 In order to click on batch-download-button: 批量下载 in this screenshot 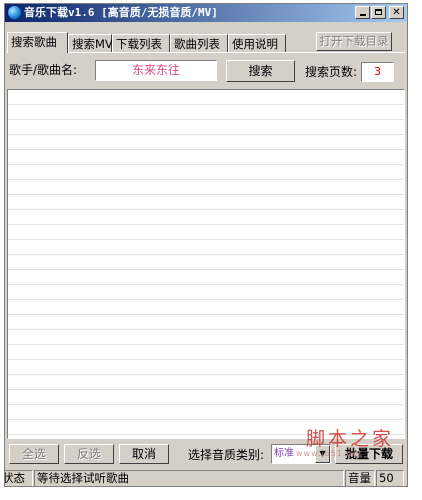, I will do `click(369, 454)`.